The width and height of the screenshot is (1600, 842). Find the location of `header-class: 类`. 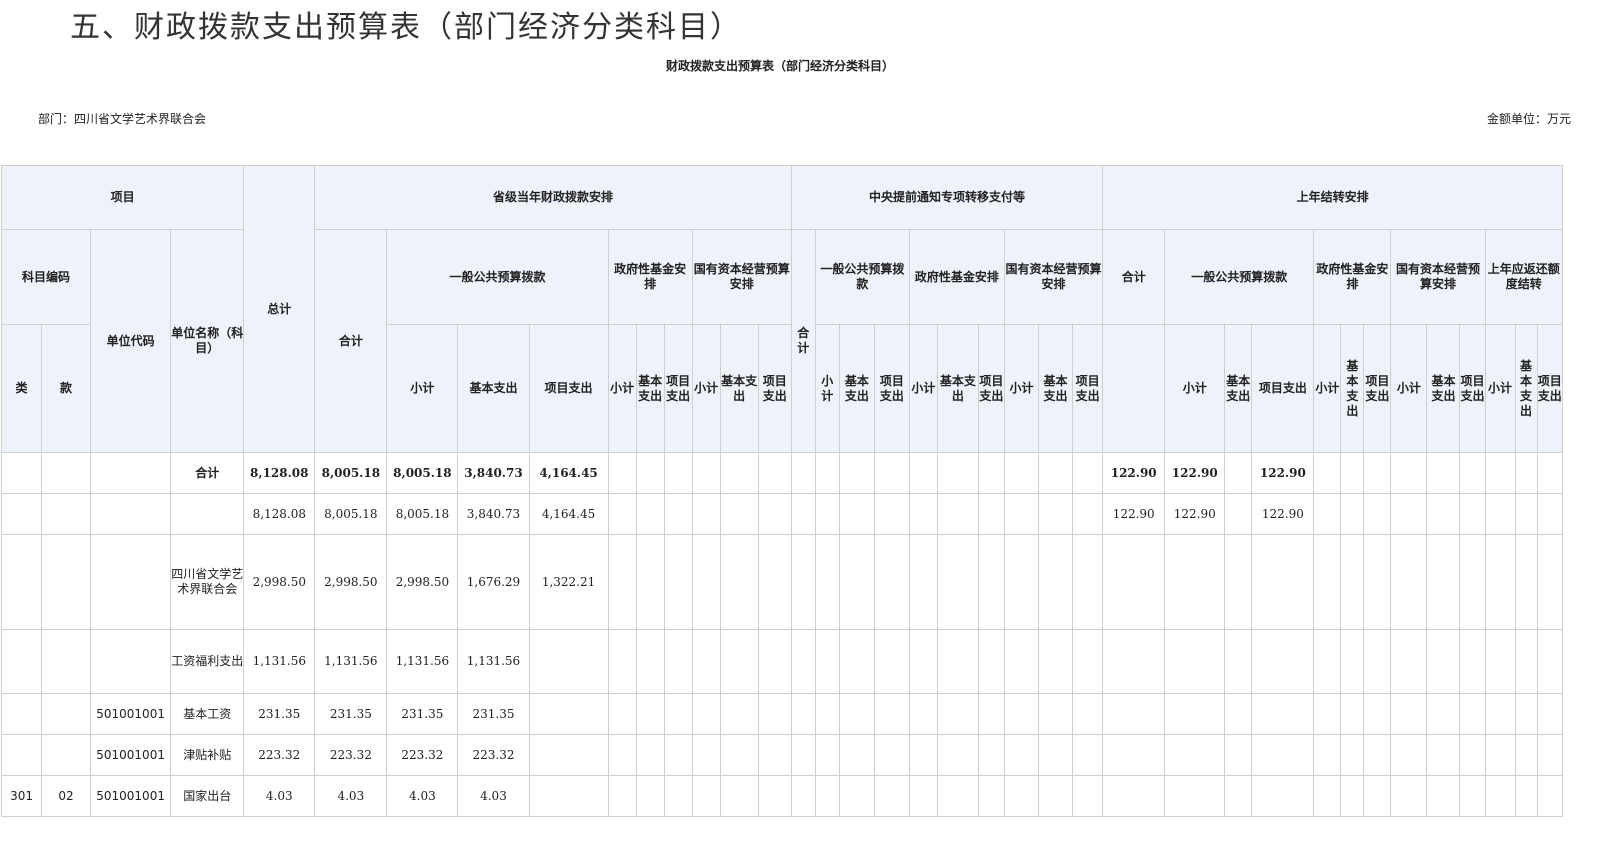

header-class: 类 is located at coordinates (21, 388).